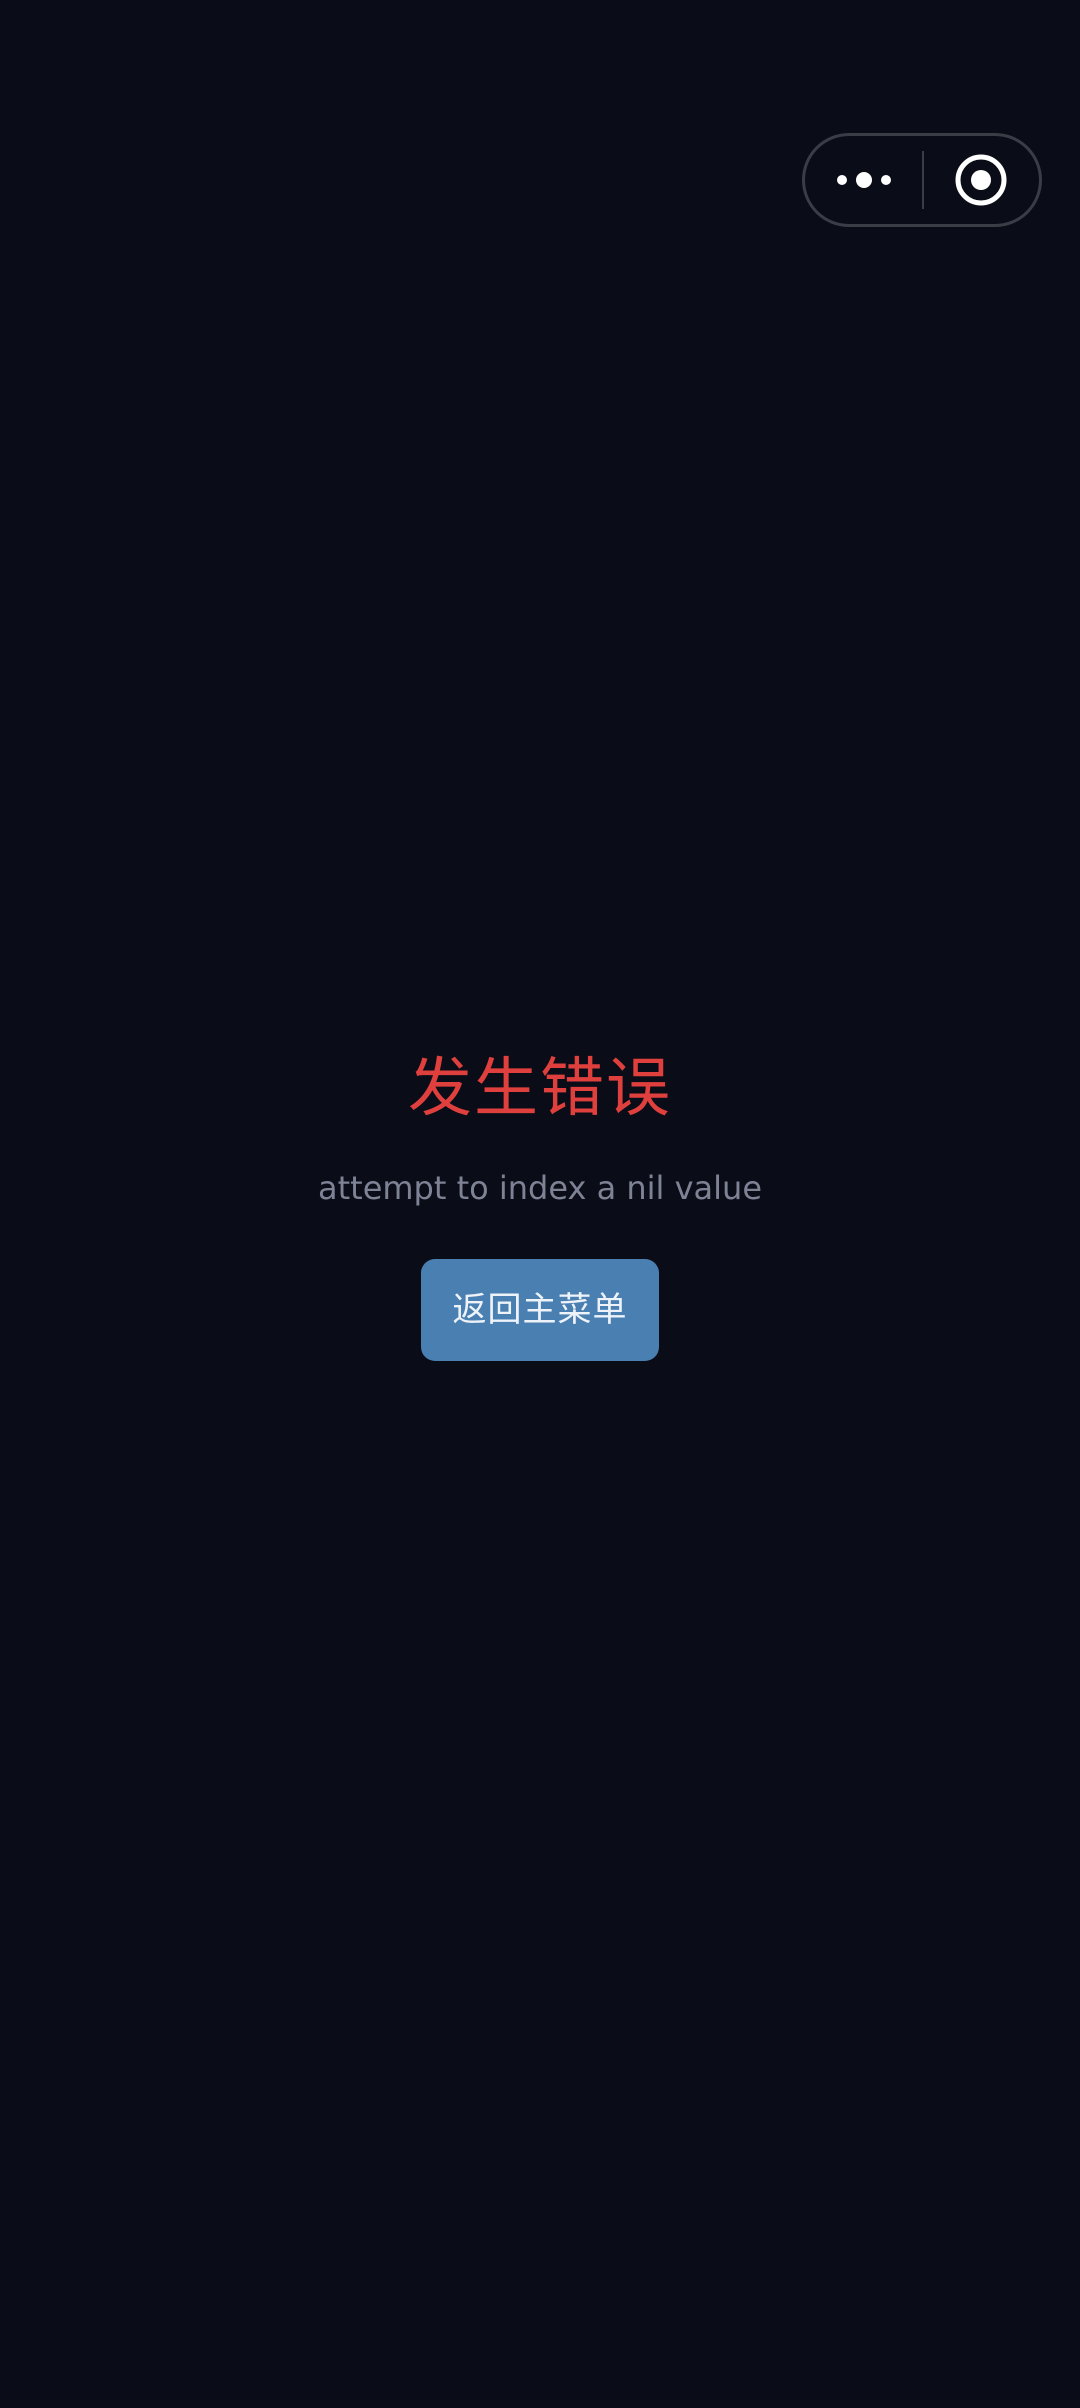  I want to click on error-message: attempt to index a nil value, so click(540, 1188).